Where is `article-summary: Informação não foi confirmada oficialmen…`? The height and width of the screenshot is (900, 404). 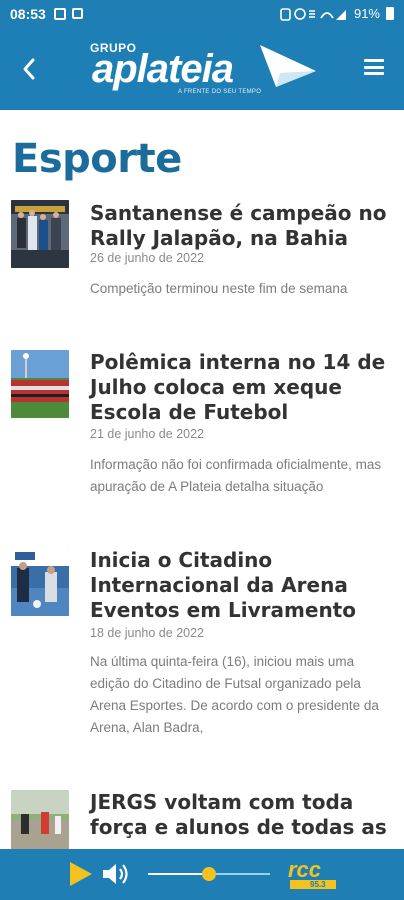
article-summary: Informação não foi confirmada oficialmen… is located at coordinates (236, 475).